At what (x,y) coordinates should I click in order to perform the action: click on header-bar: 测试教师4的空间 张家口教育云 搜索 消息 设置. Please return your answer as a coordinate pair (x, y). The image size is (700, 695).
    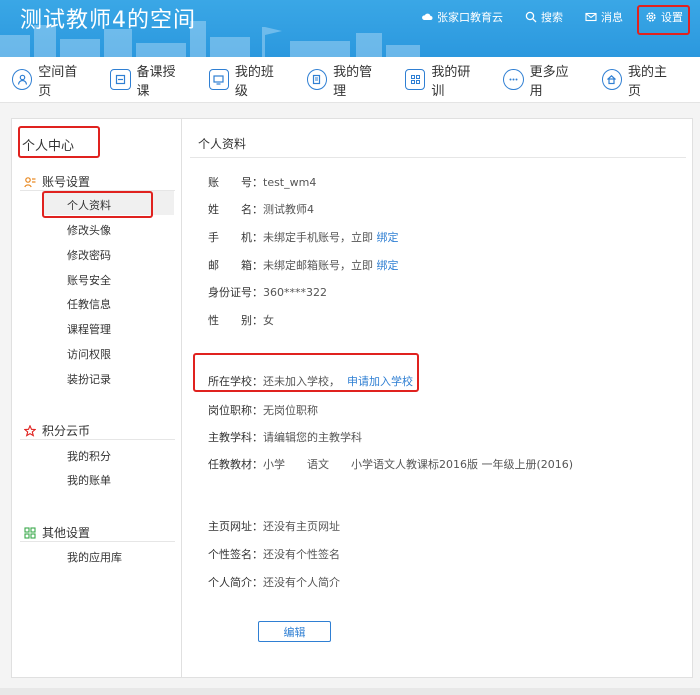
    Looking at the image, I should click on (350, 28).